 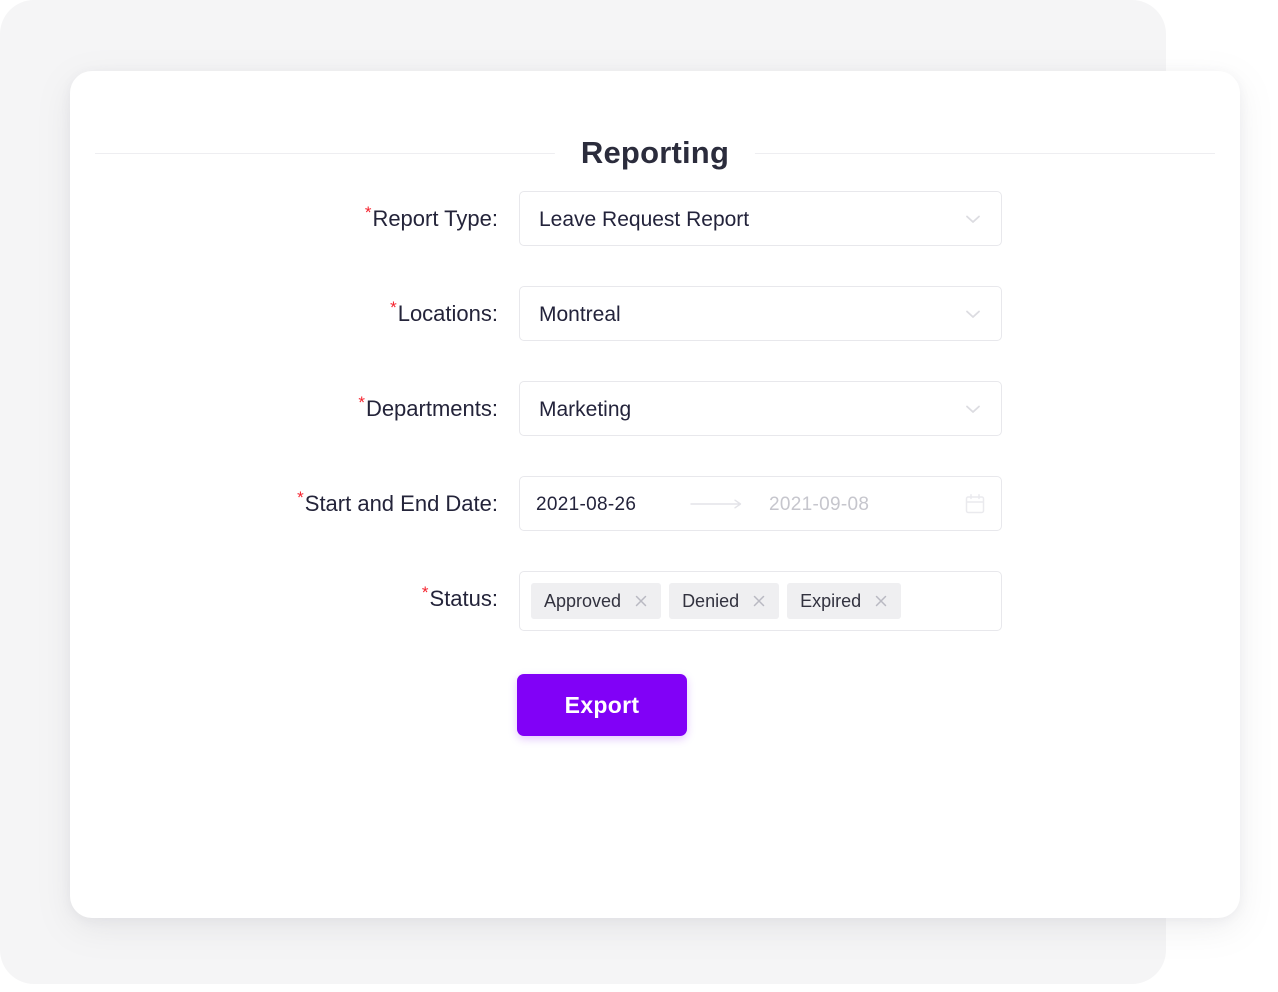 I want to click on form-row-status: *Status: Approved Denied Expired, so click(x=655, y=618).